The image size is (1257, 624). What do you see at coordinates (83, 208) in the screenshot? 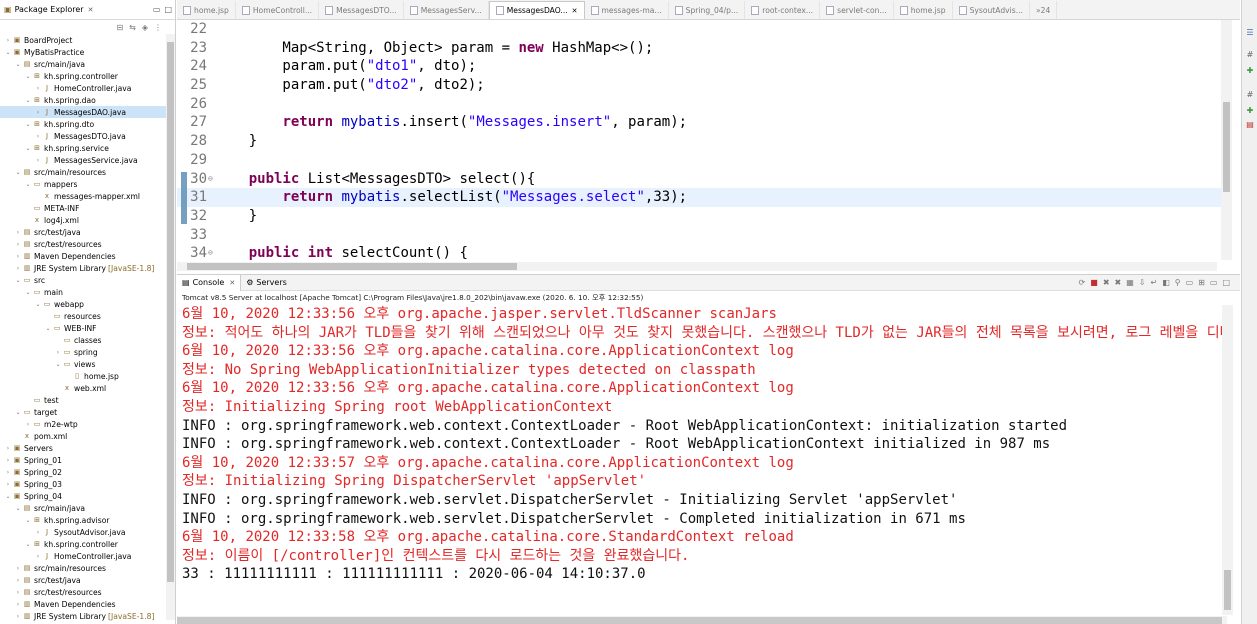
I see `tree-item: ▭ META-INF` at bounding box center [83, 208].